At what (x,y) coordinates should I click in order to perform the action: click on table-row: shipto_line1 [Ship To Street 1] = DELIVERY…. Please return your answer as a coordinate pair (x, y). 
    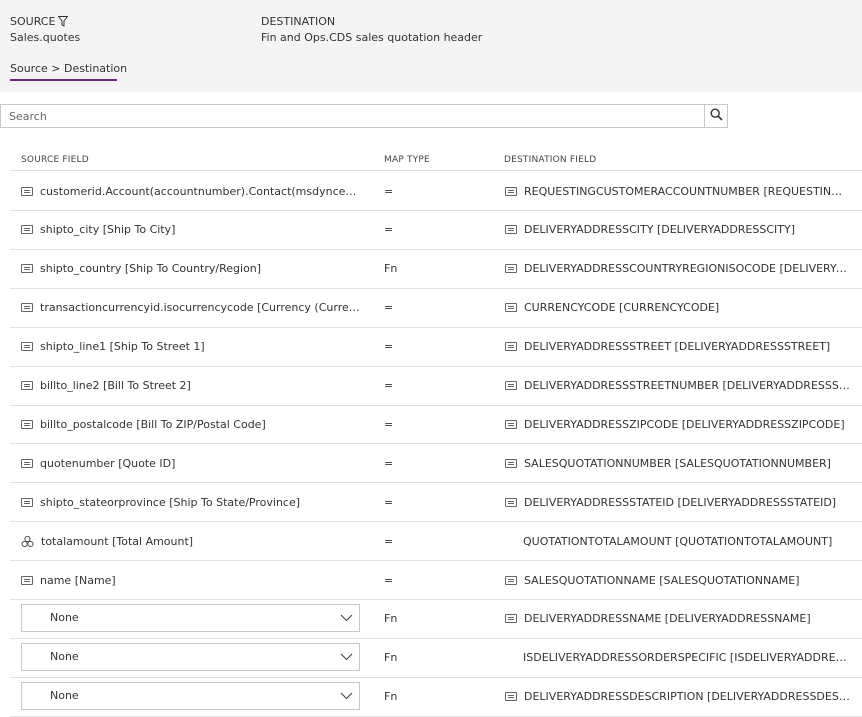
    Looking at the image, I should click on (436, 347).